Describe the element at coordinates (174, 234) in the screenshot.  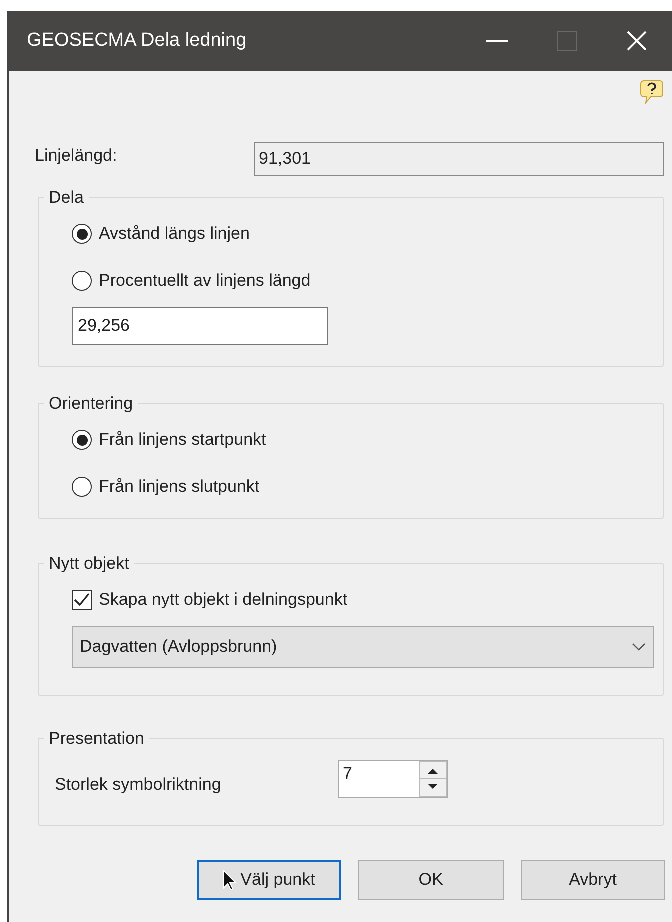
I see `radio-label: Avstånd längs linjen` at that location.